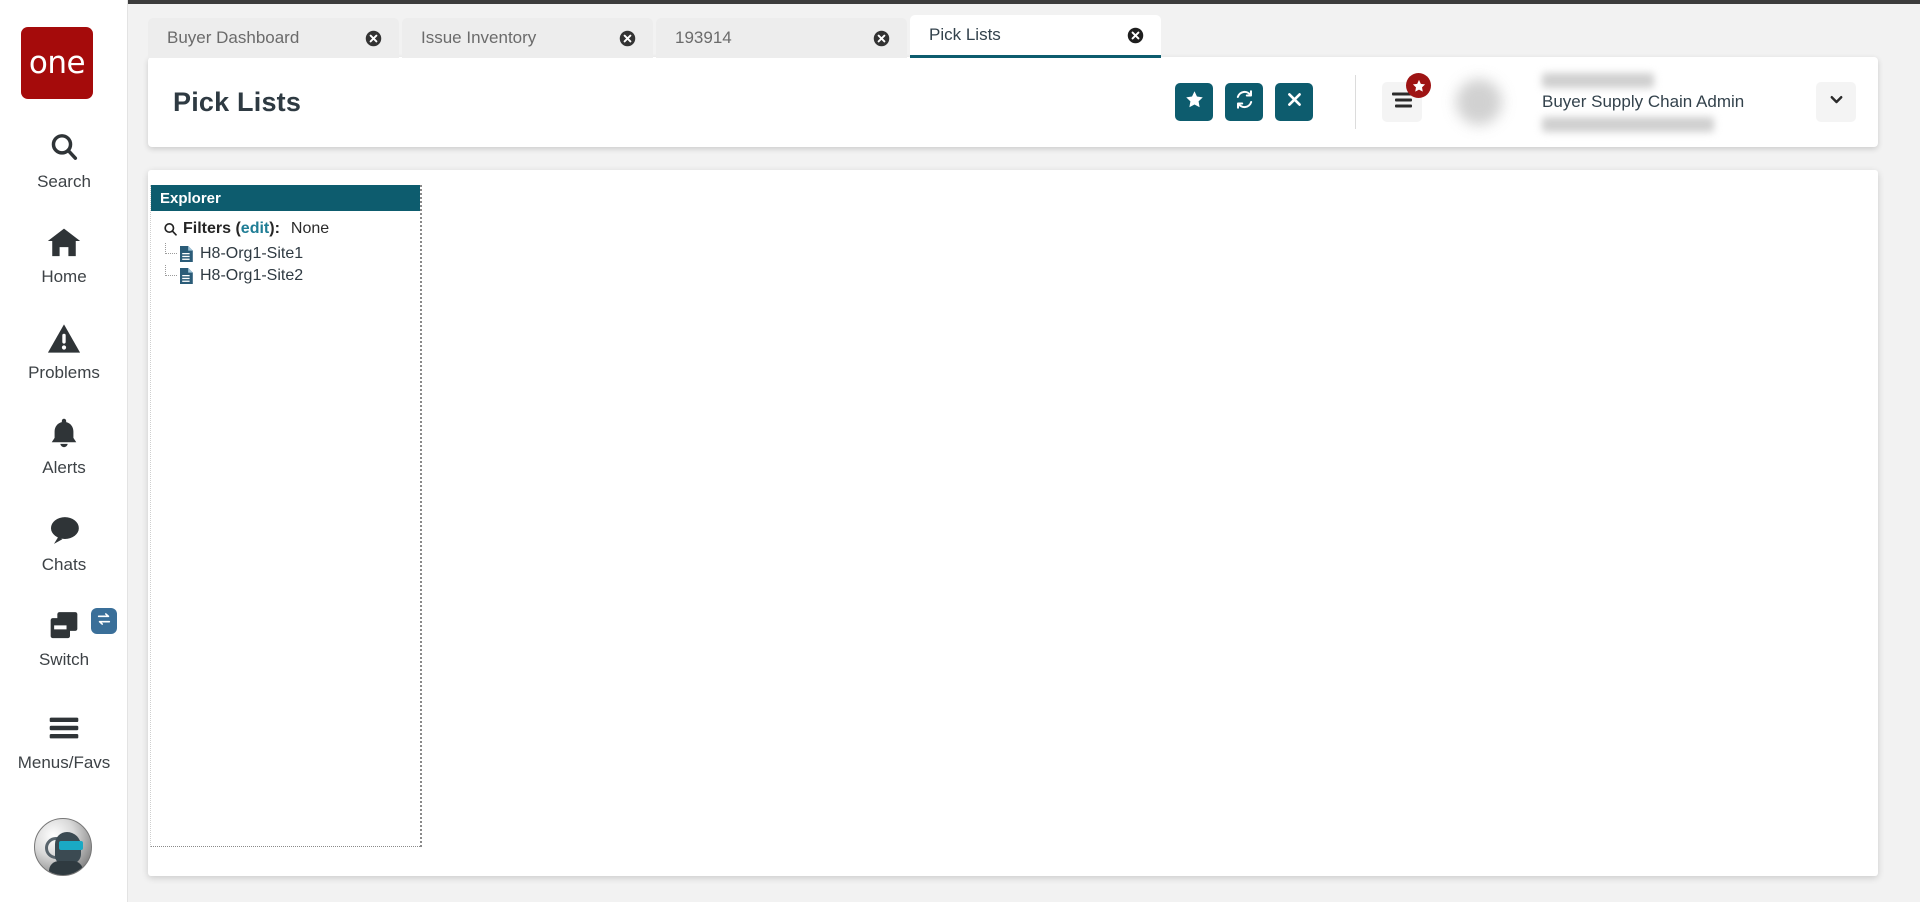 Image resolution: width=1920 pixels, height=902 pixels. What do you see at coordinates (781, 38) in the screenshot?
I see `tab-193914: 193914` at bounding box center [781, 38].